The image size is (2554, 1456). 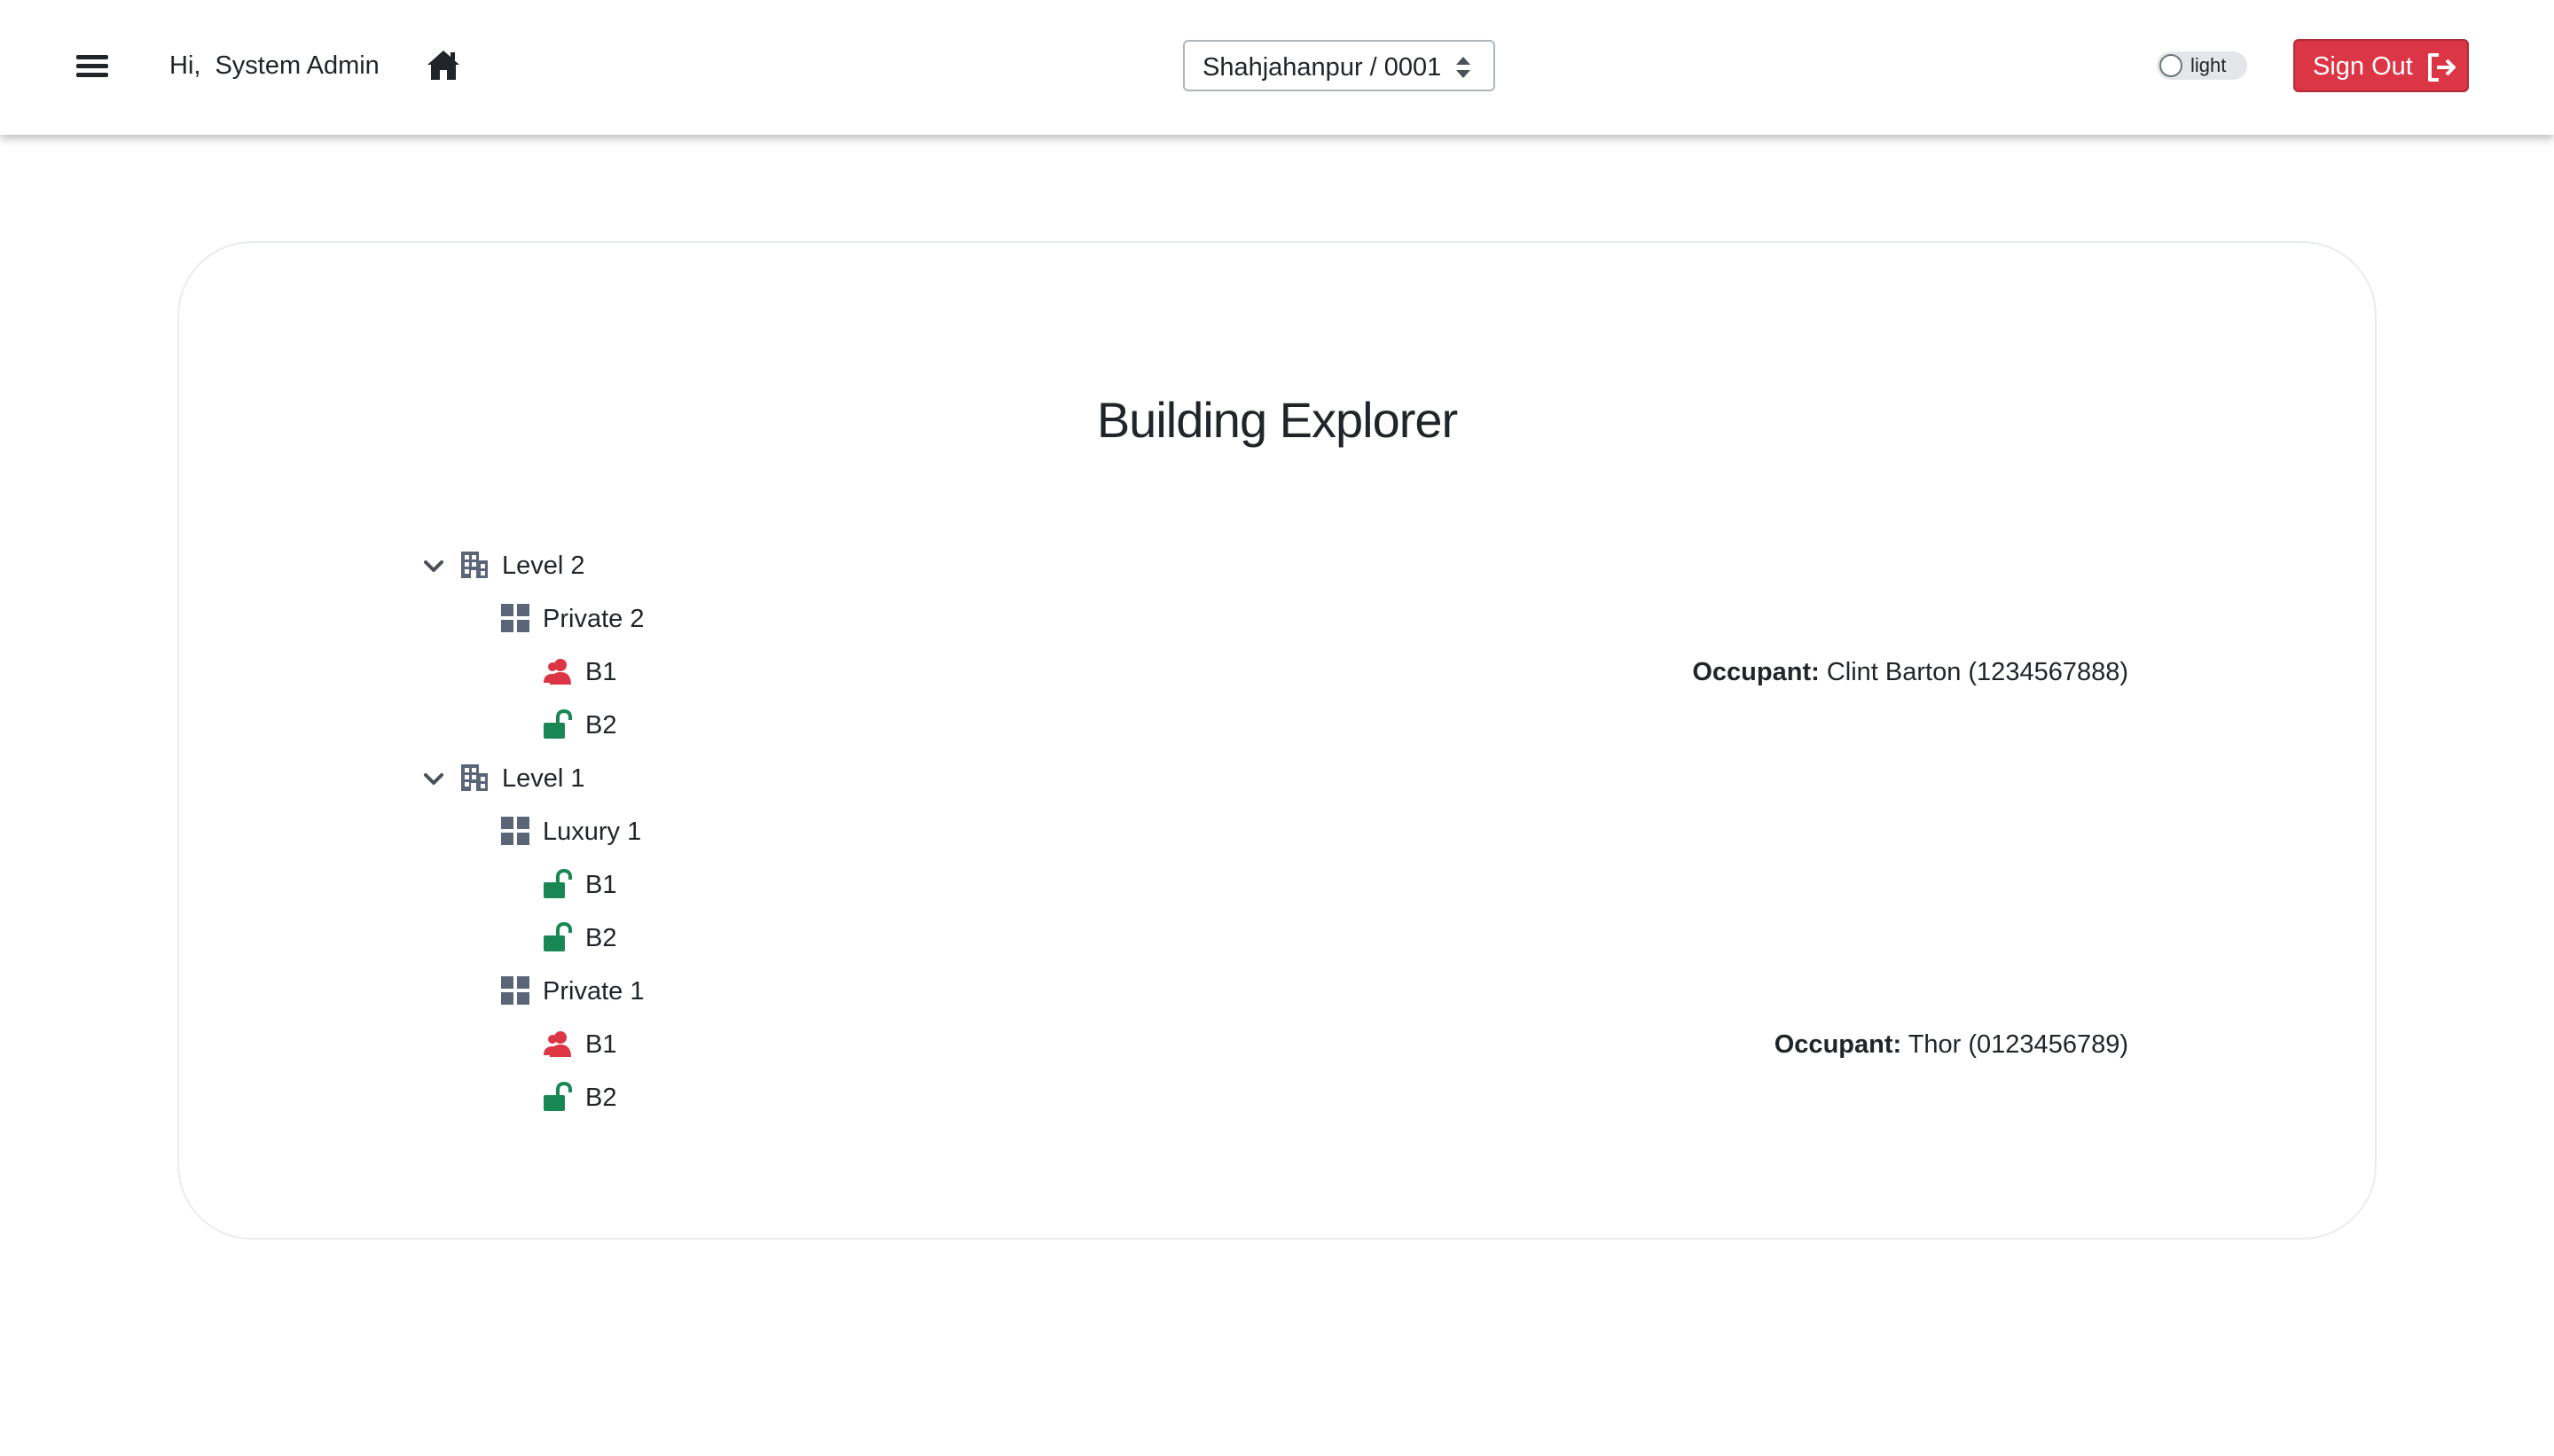 I want to click on sign-out-icon, so click(x=2442, y=67).